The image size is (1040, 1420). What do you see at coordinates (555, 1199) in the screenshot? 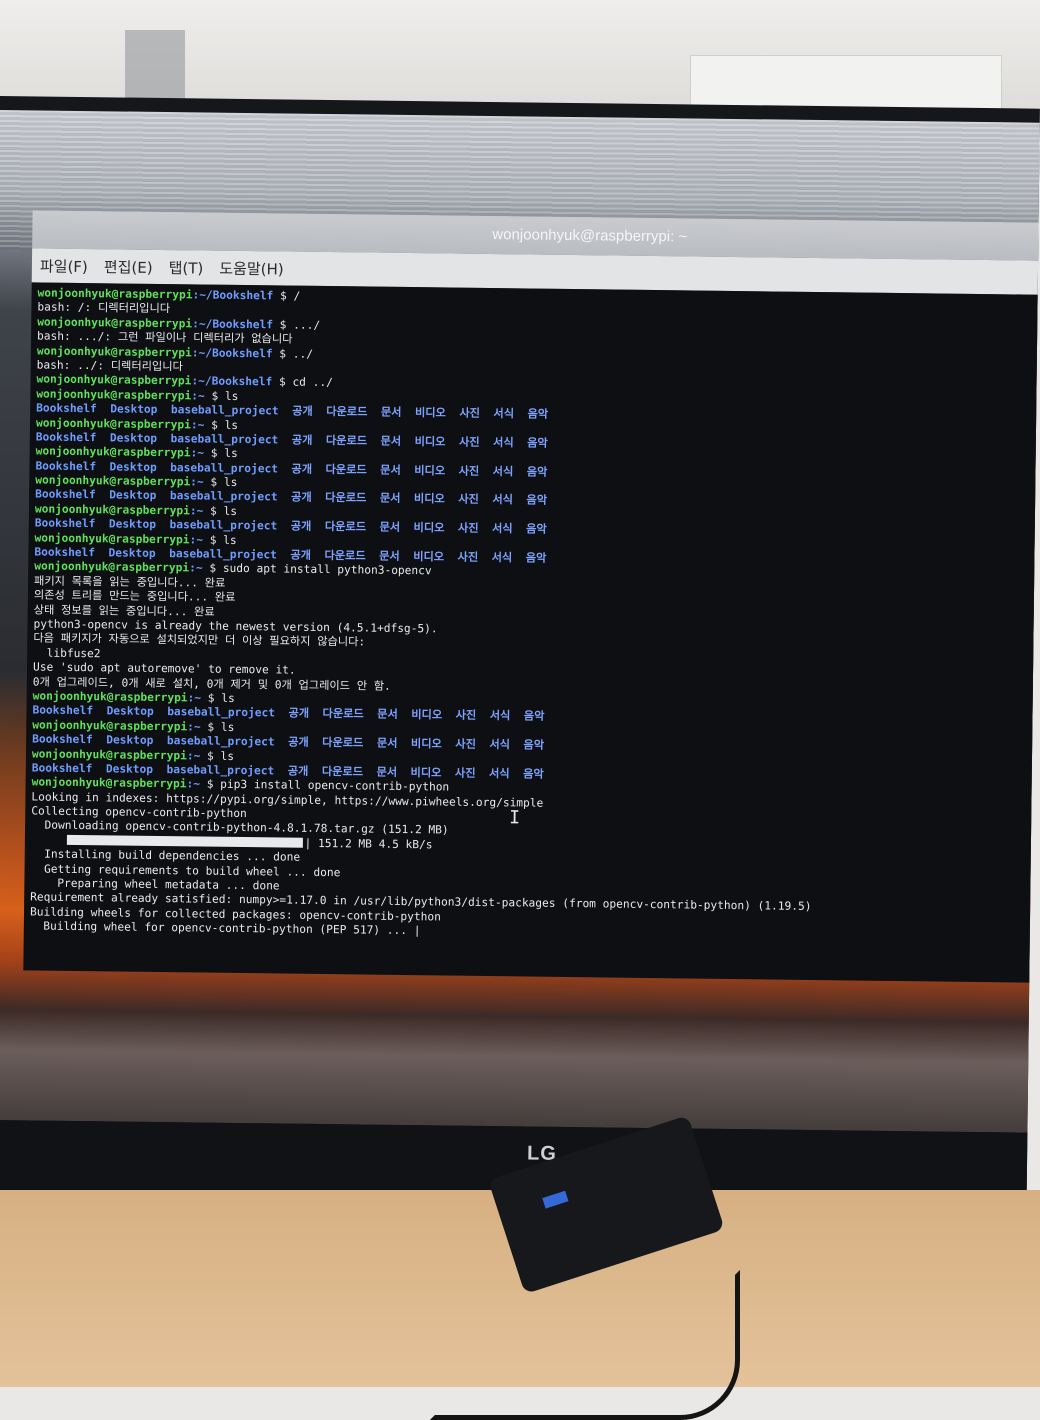
I see `usb-port` at bounding box center [555, 1199].